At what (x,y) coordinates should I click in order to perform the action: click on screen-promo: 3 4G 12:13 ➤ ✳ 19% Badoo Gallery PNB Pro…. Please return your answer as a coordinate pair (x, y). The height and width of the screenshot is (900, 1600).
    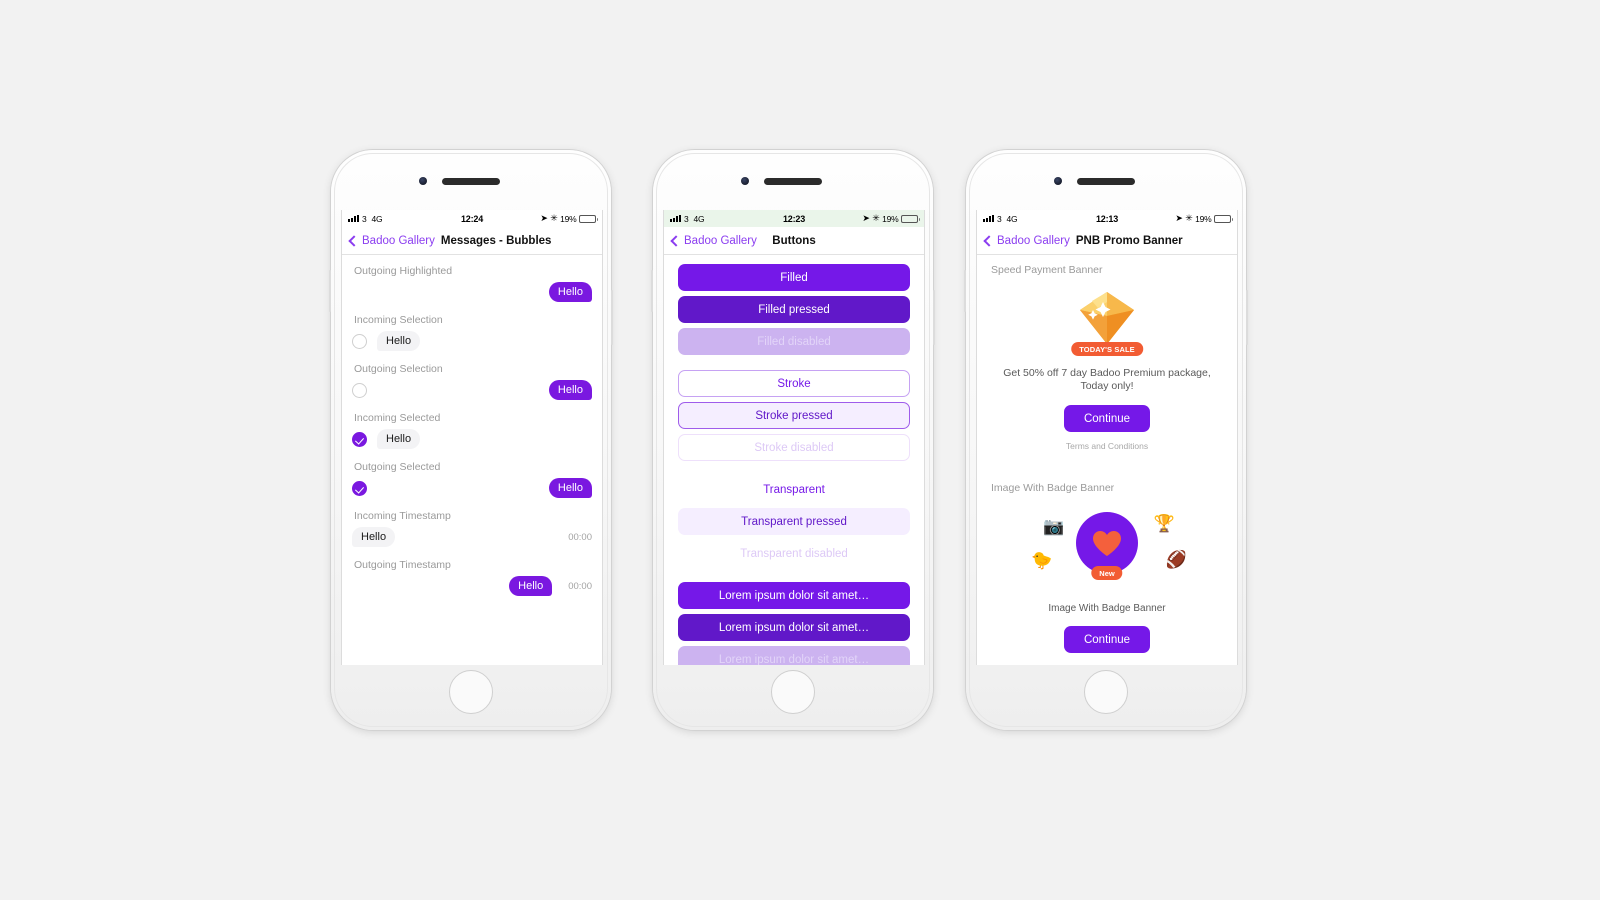
    Looking at the image, I should click on (1107, 437).